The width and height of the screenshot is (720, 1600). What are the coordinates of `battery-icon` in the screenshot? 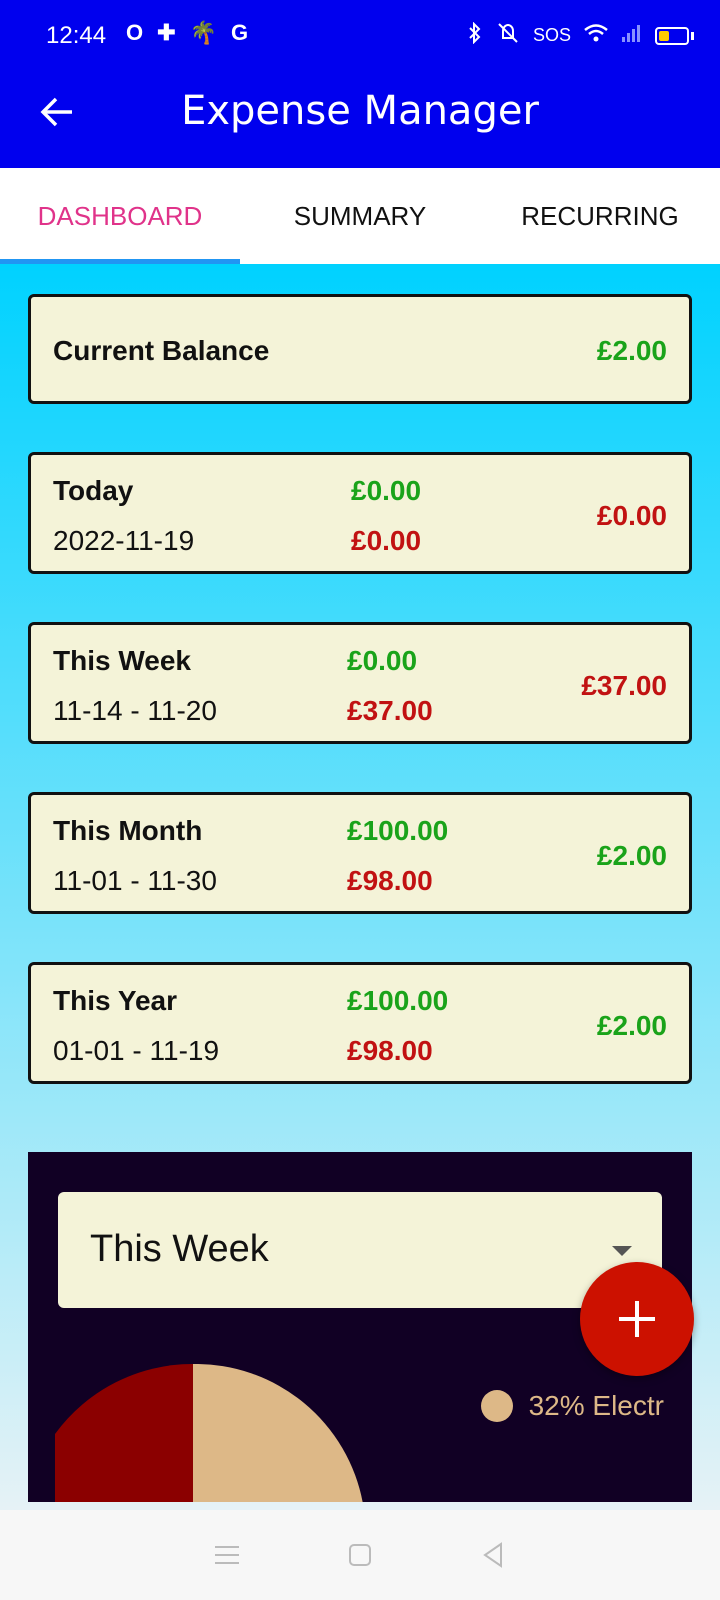 It's located at (674, 35).